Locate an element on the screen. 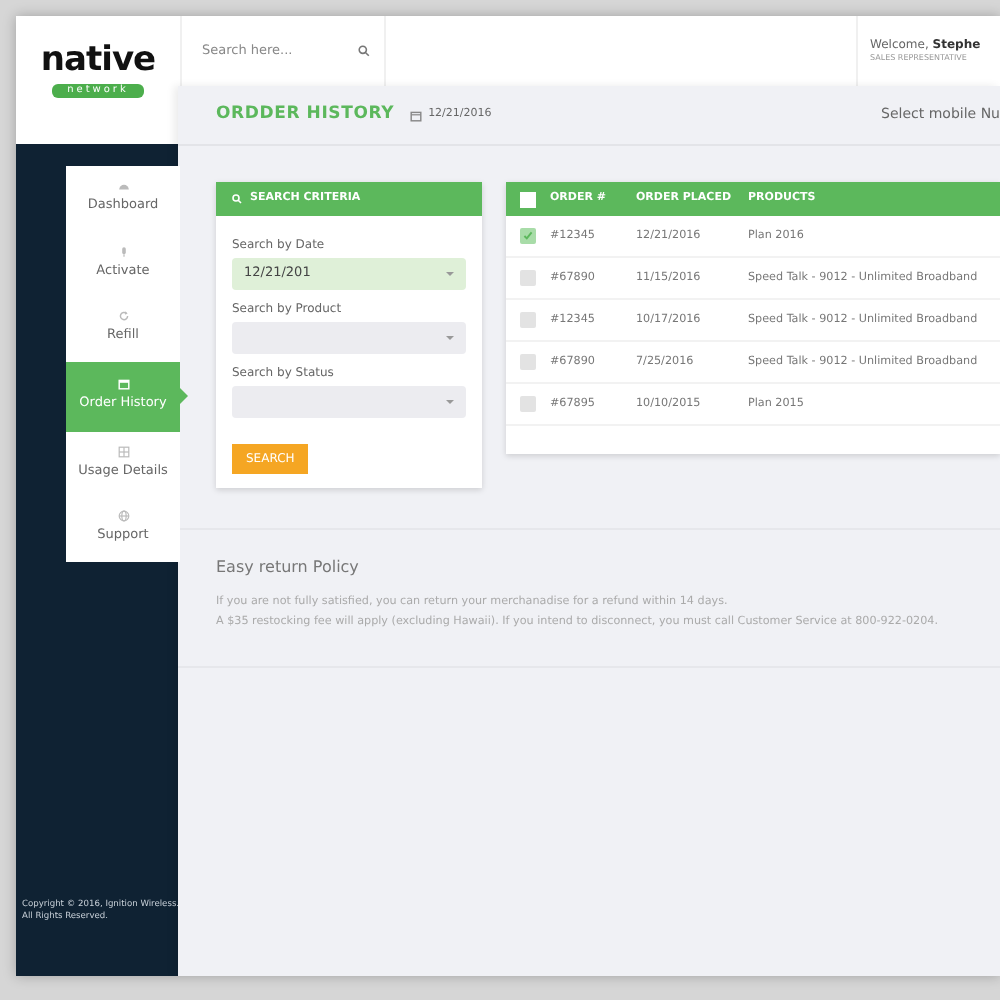  select-all-checkbox is located at coordinates (528, 199).